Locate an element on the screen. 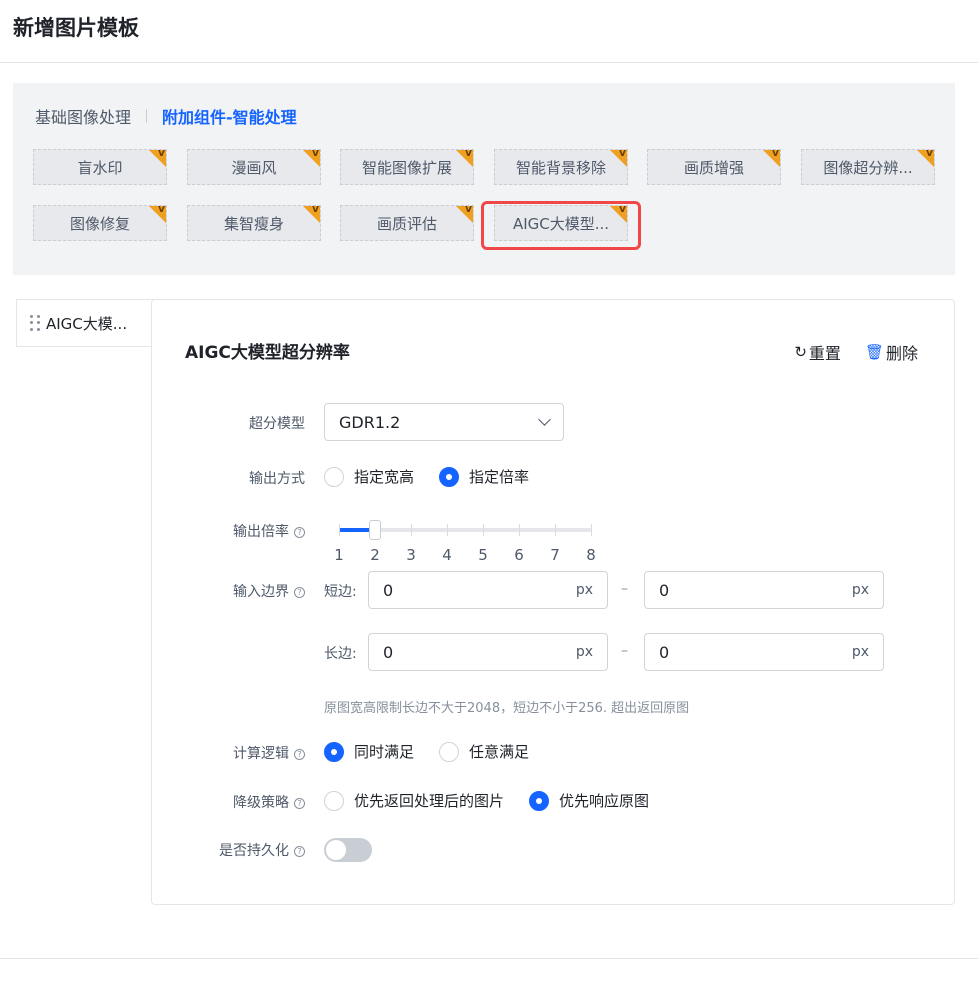 The width and height of the screenshot is (978, 1008). persist-label: 是否持久化? is located at coordinates (250, 850).